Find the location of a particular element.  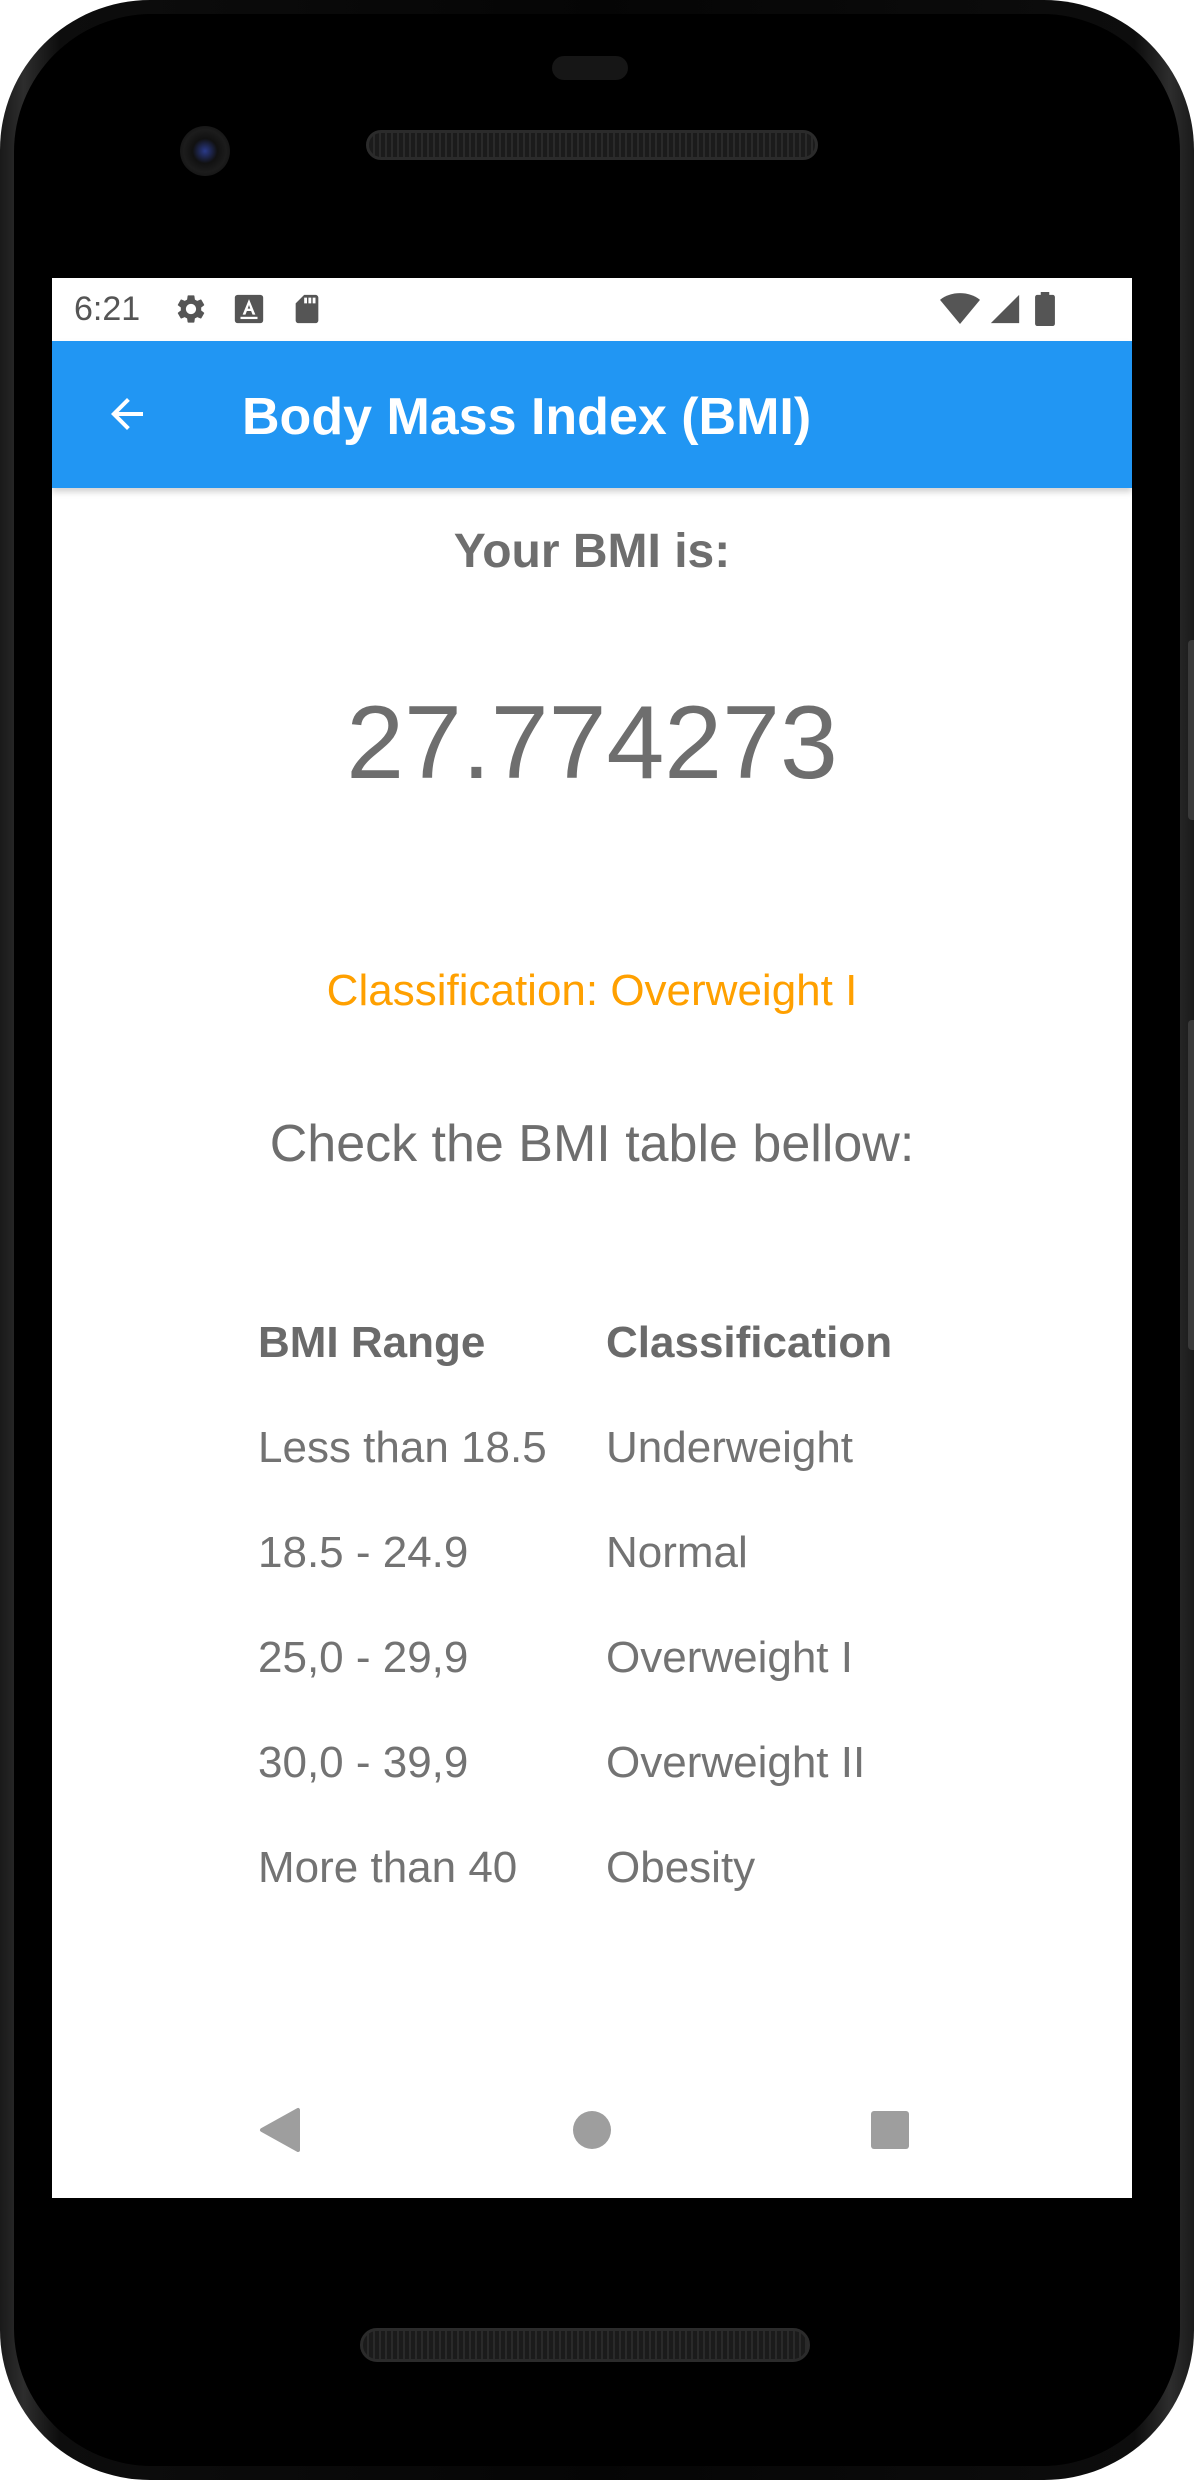

sd-card-icon is located at coordinates (307, 309).